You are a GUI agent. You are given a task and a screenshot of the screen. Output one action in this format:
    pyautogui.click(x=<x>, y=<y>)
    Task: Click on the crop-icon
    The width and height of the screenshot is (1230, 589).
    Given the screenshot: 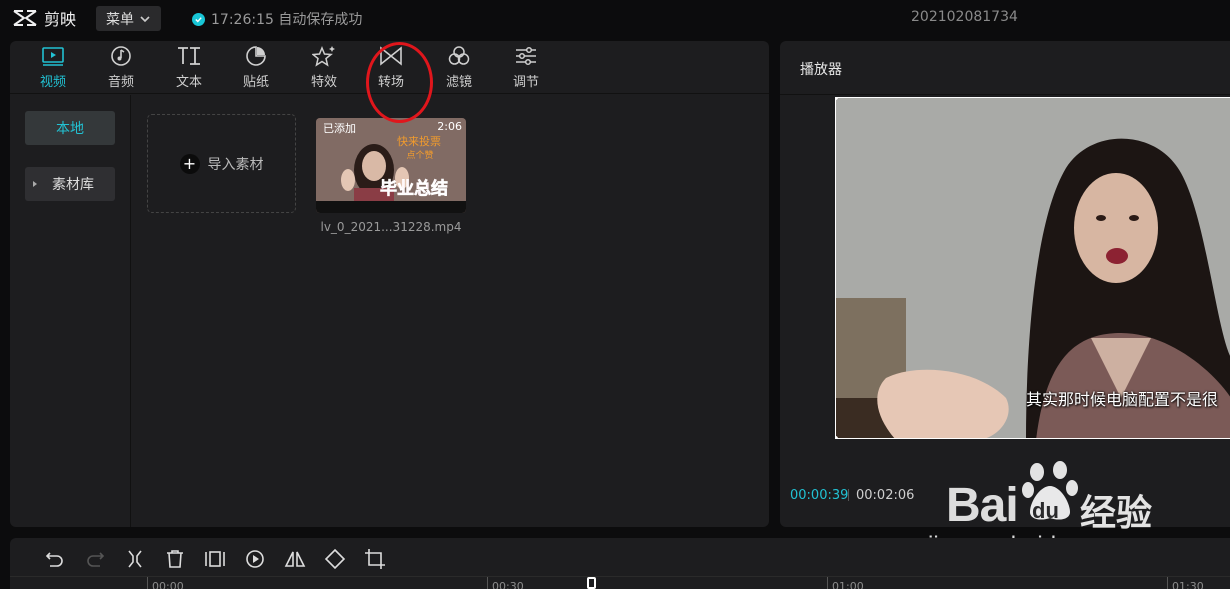 What is the action you would take?
    pyautogui.click(x=375, y=559)
    